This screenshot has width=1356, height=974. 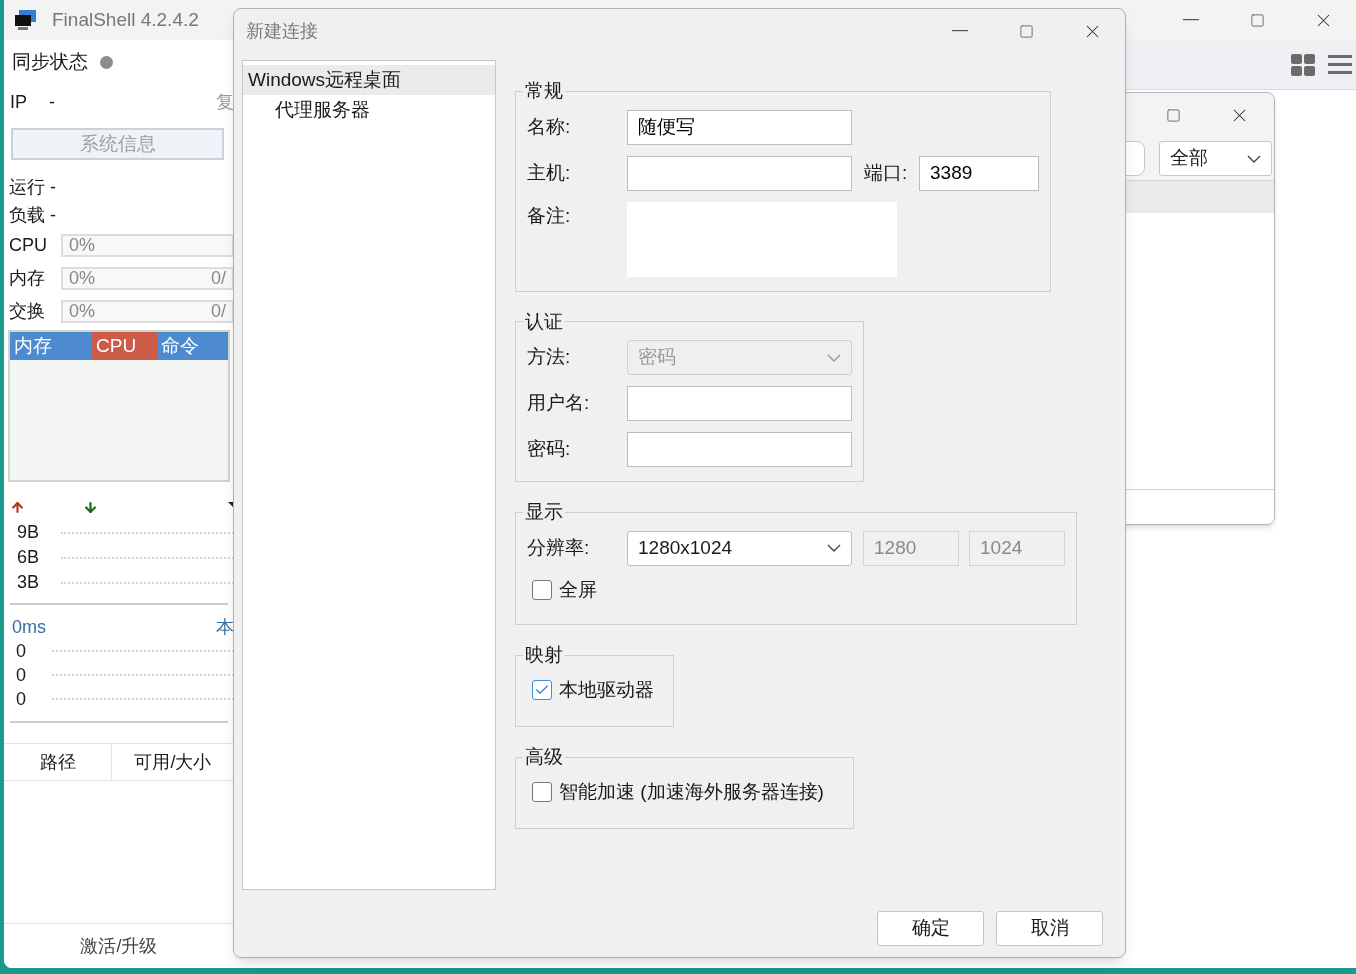 I want to click on field-label: 用户名:, so click(x=559, y=403).